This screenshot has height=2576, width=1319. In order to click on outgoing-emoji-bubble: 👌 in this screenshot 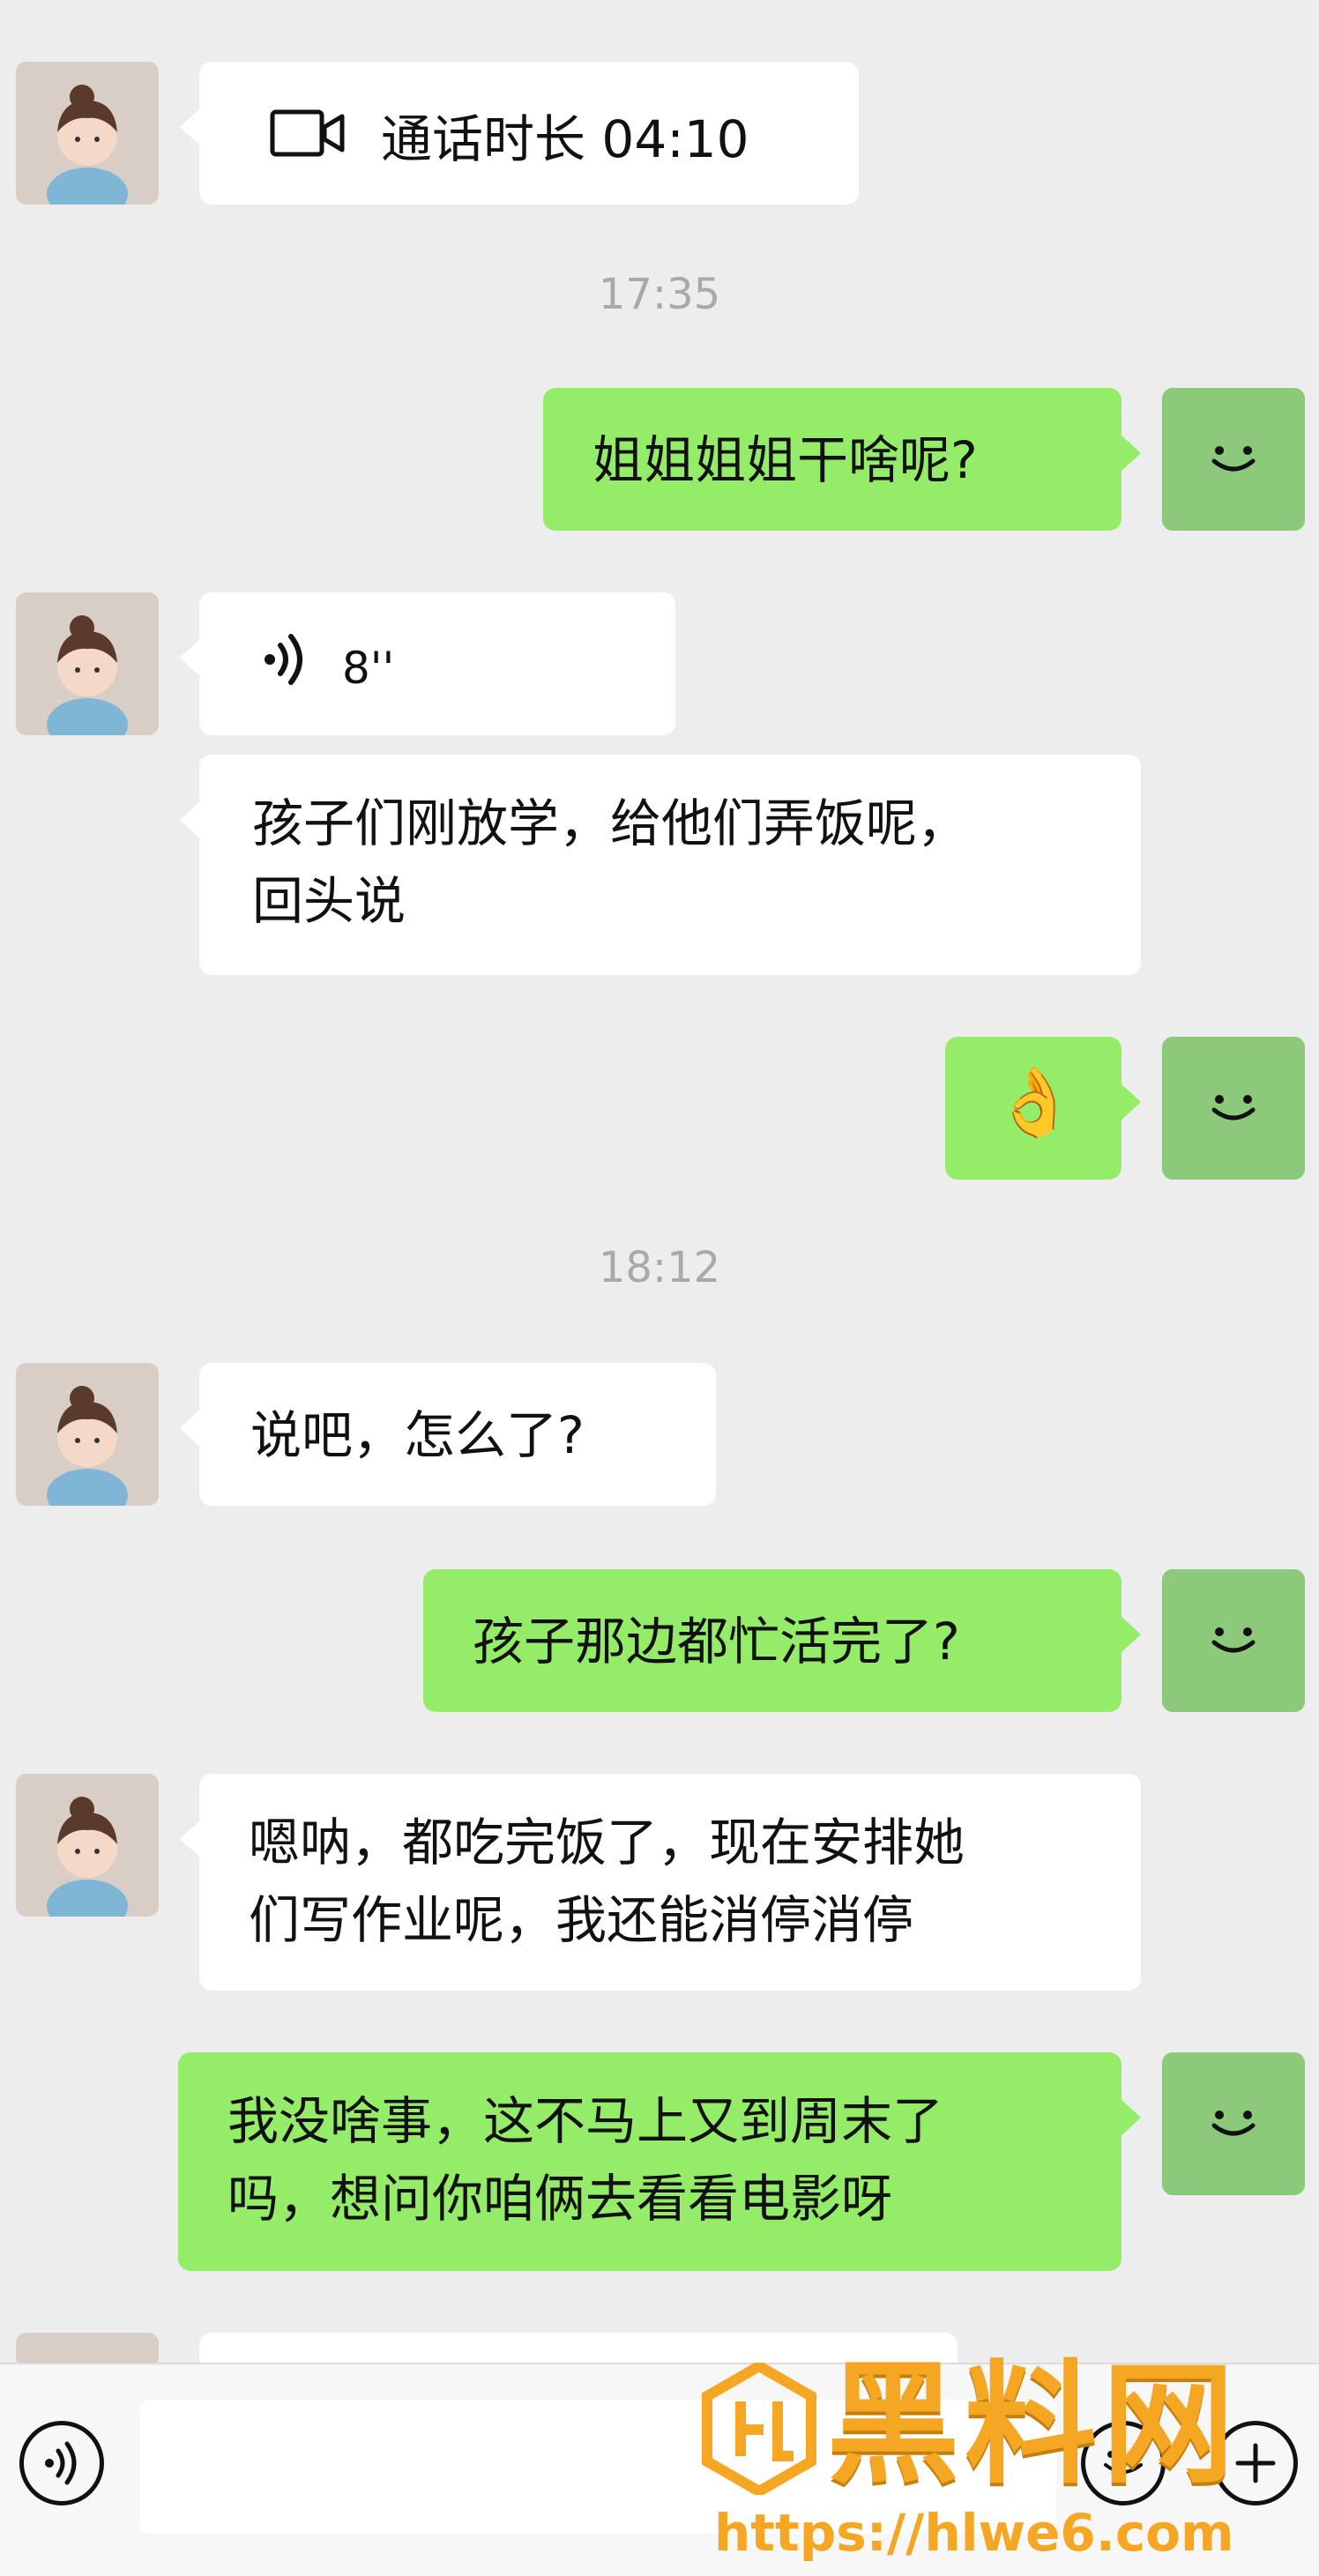, I will do `click(1043, 1108)`.